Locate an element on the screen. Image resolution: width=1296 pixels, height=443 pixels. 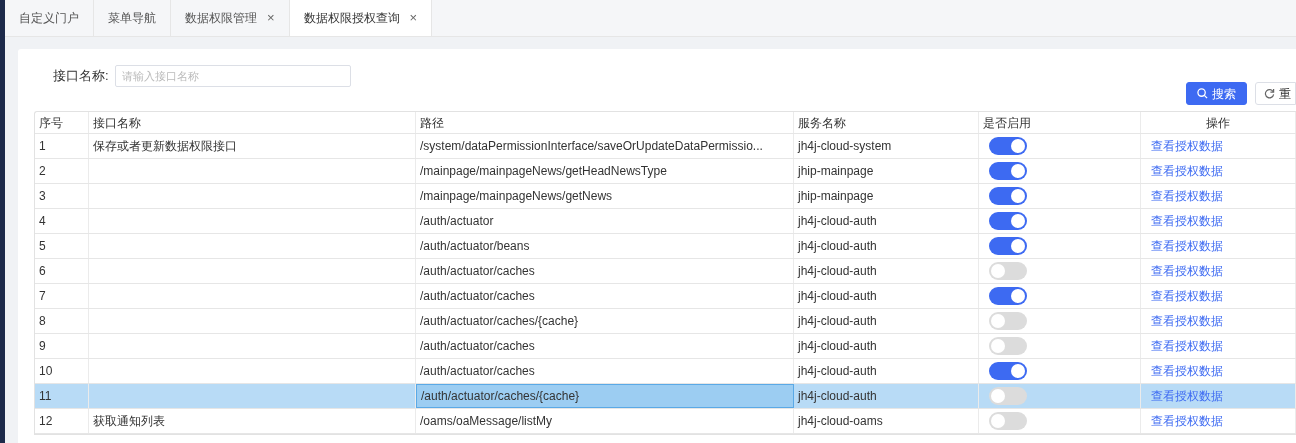
row-number: 7 is located at coordinates (42, 296).